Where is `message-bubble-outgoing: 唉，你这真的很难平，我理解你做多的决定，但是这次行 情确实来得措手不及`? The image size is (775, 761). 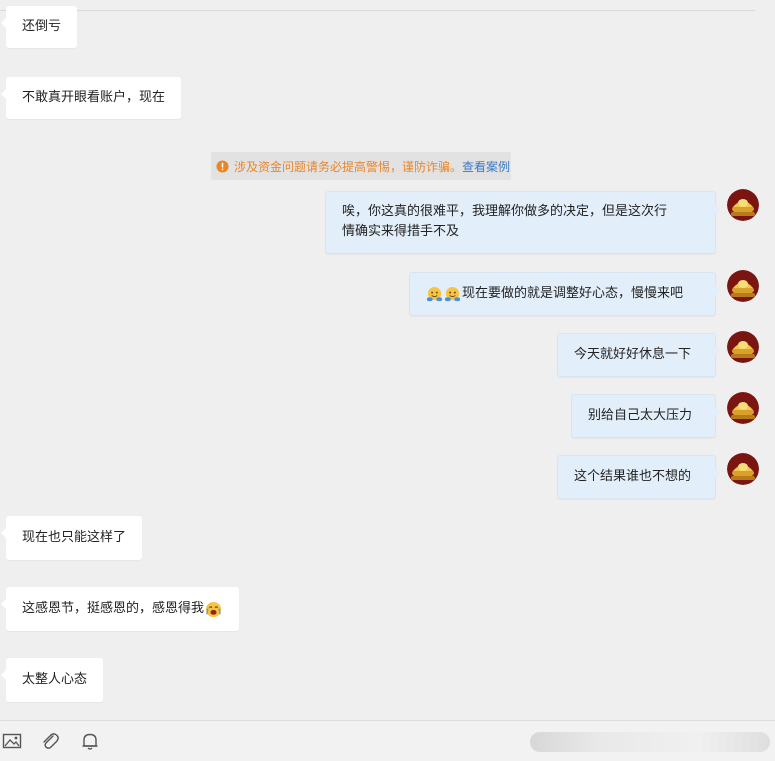
message-bubble-outgoing: 唉，你这真的很难平，我理解你做多的决定，但是这次行 情确实来得措手不及 is located at coordinates (522, 222).